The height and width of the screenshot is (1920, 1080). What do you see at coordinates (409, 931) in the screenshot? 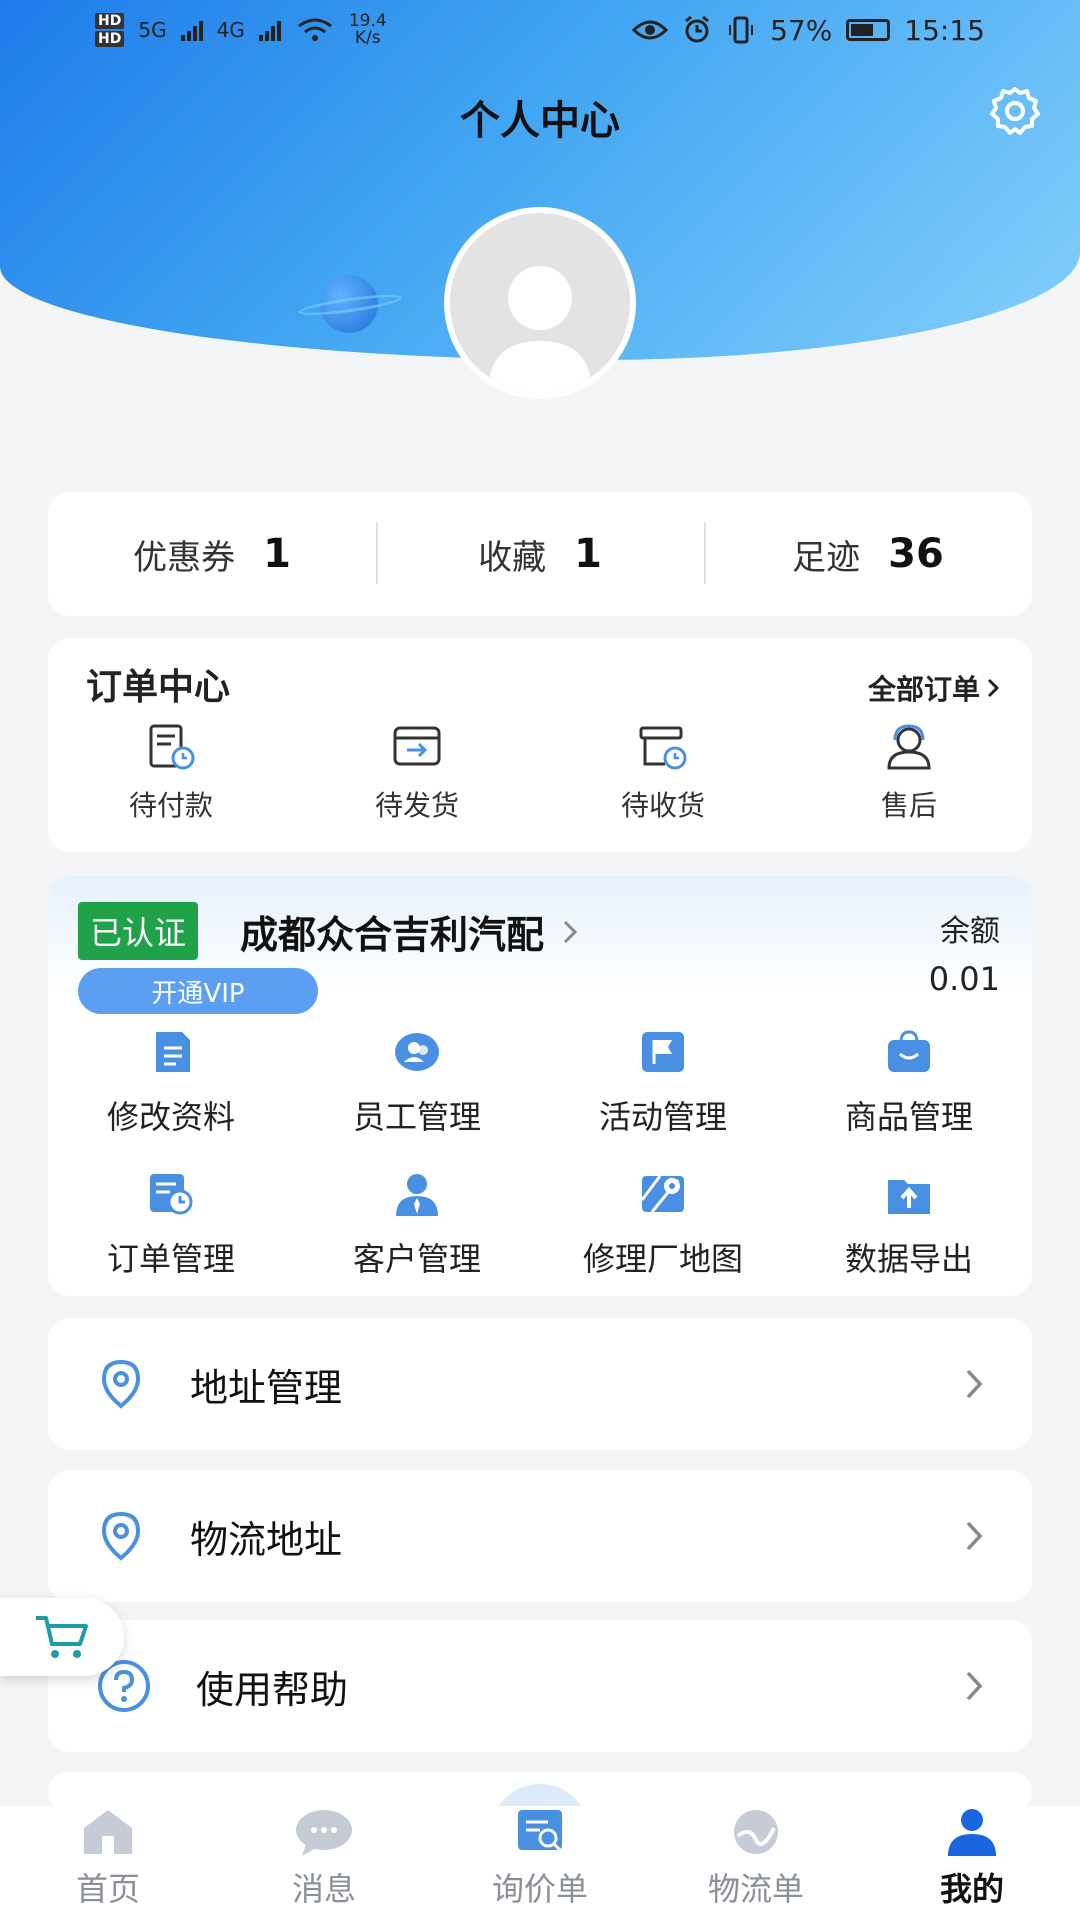
I see `shop-name-link: 成都众合吉利汽配` at bounding box center [409, 931].